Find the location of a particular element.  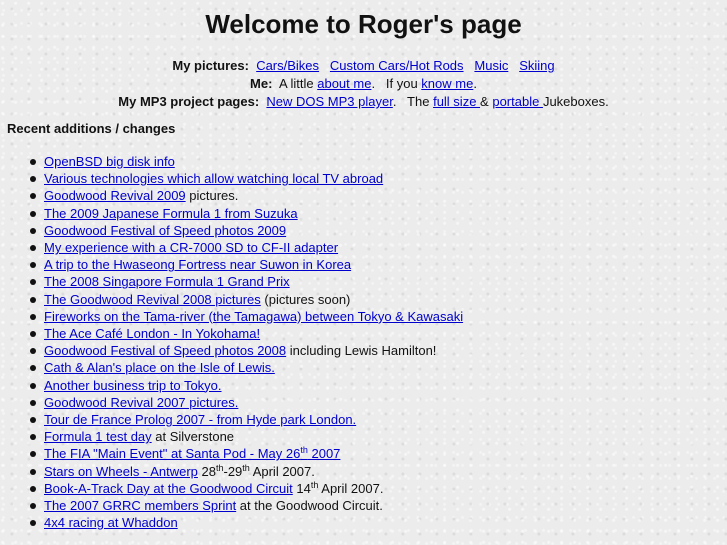

recent-link: Another business trip to Tokyo. is located at coordinates (133, 385).